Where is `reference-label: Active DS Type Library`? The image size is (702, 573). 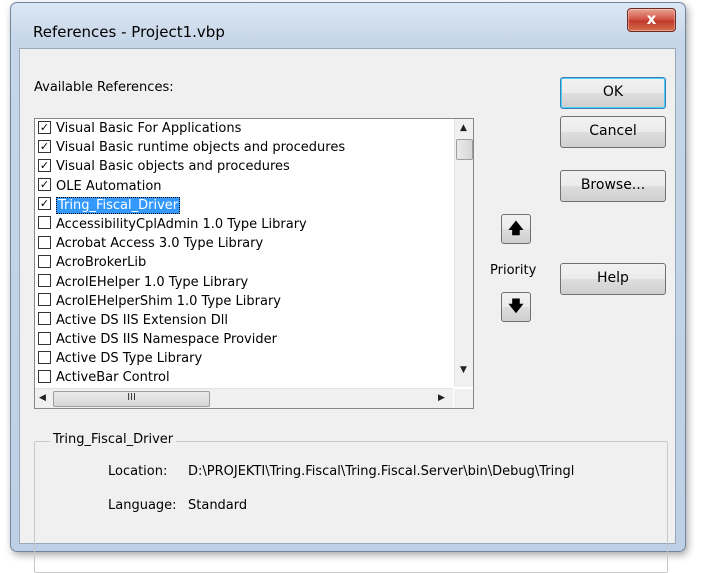
reference-label: Active DS Type Library is located at coordinates (129, 359).